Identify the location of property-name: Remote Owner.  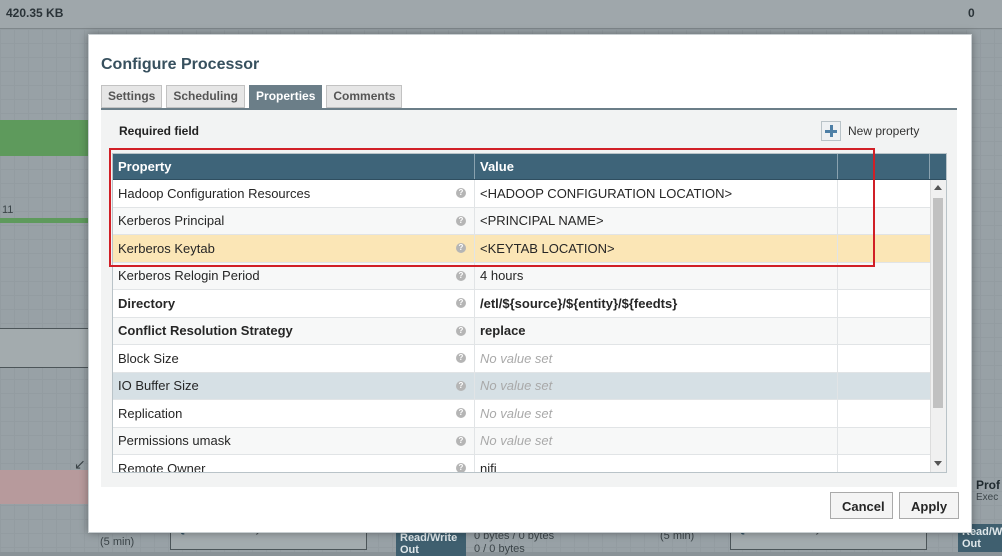
(162, 466).